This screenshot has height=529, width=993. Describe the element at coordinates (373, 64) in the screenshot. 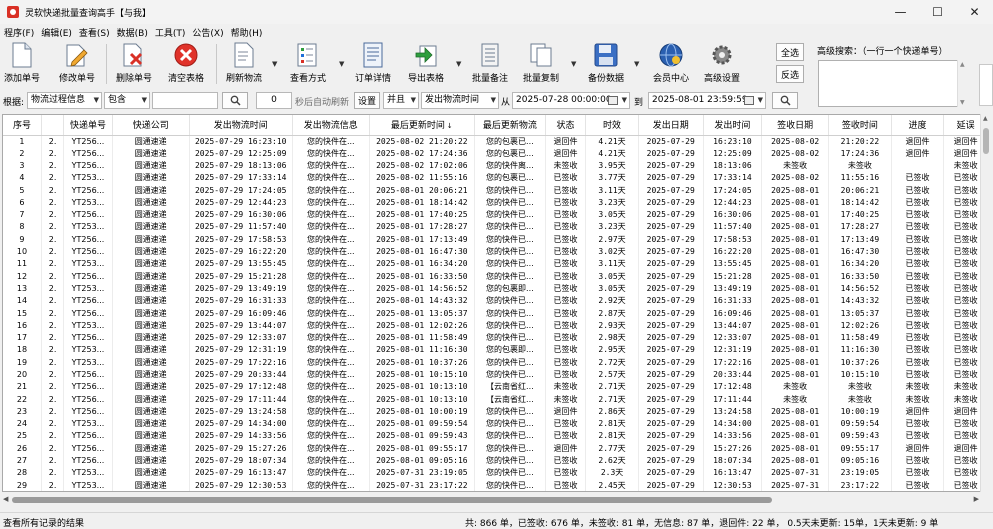

I see `order-detail-button: 订单详情` at that location.